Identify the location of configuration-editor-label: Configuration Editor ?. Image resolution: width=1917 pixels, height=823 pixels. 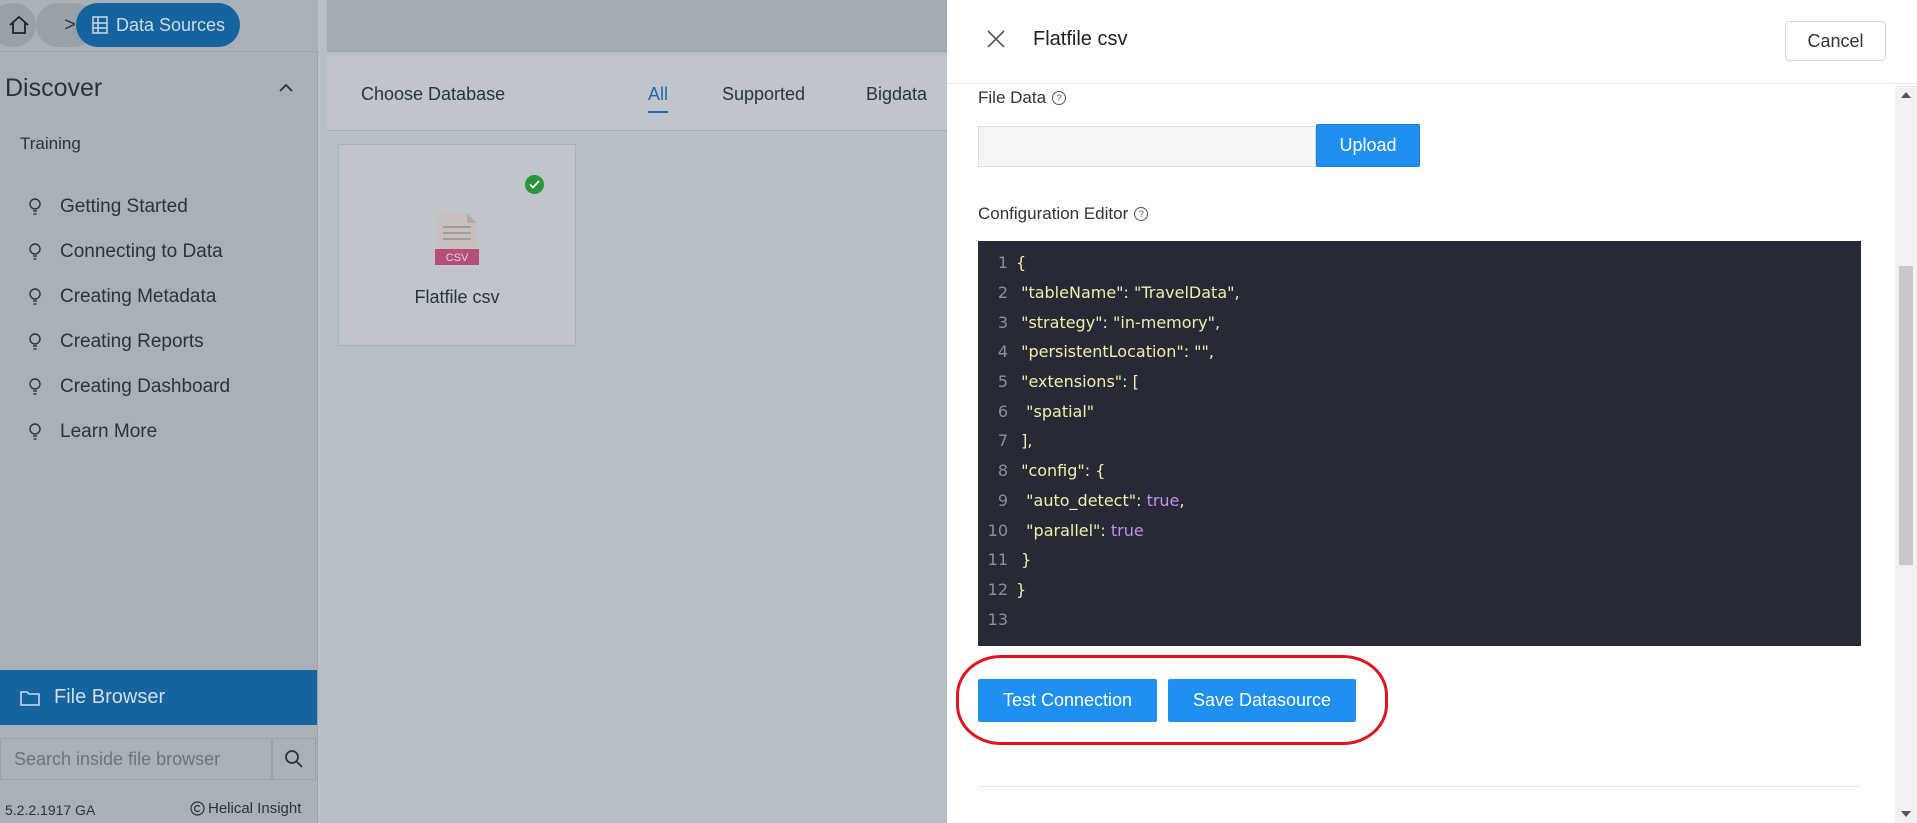
(1063, 214).